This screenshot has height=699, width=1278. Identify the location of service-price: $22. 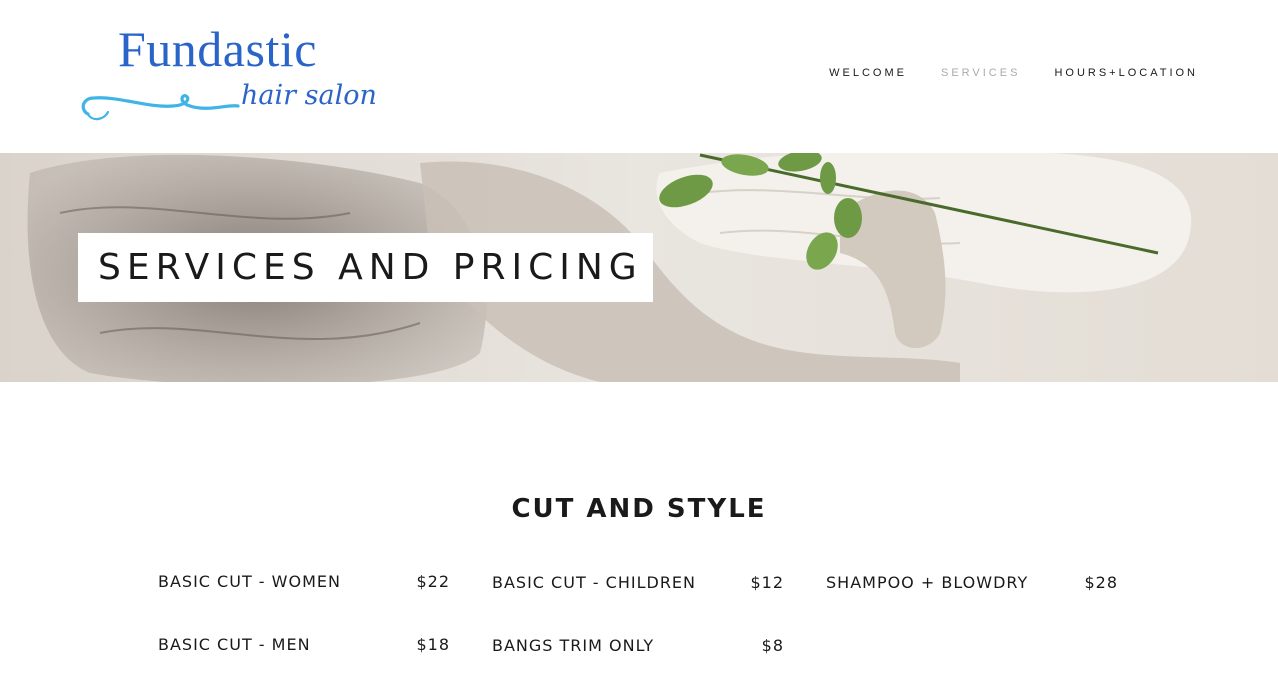
(433, 581).